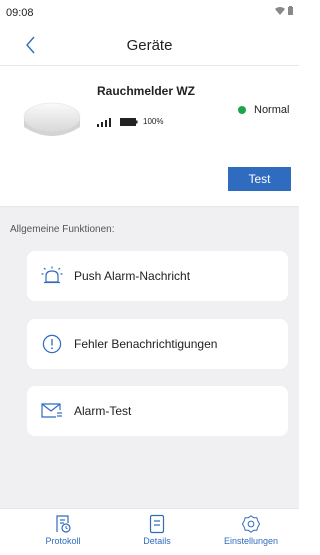 Image resolution: width=320 pixels, height=555 pixels. What do you see at coordinates (146, 344) in the screenshot?
I see `error-notifications-label: Fehler Benachrichtigungen` at bounding box center [146, 344].